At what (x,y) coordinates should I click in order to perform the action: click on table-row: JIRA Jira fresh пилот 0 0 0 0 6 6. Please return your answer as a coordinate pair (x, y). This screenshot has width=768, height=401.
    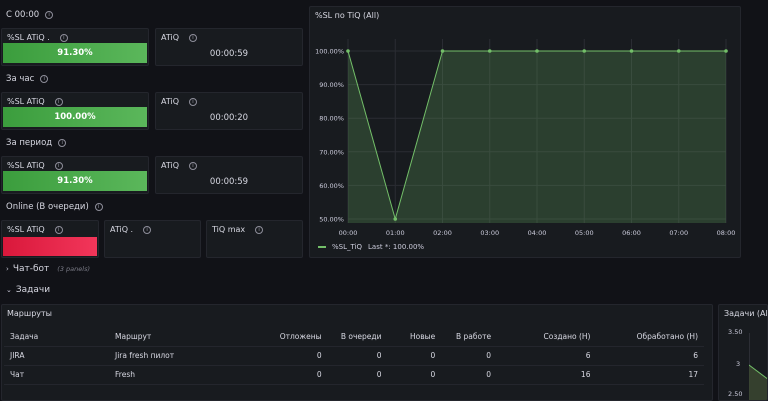
    Looking at the image, I should click on (354, 356).